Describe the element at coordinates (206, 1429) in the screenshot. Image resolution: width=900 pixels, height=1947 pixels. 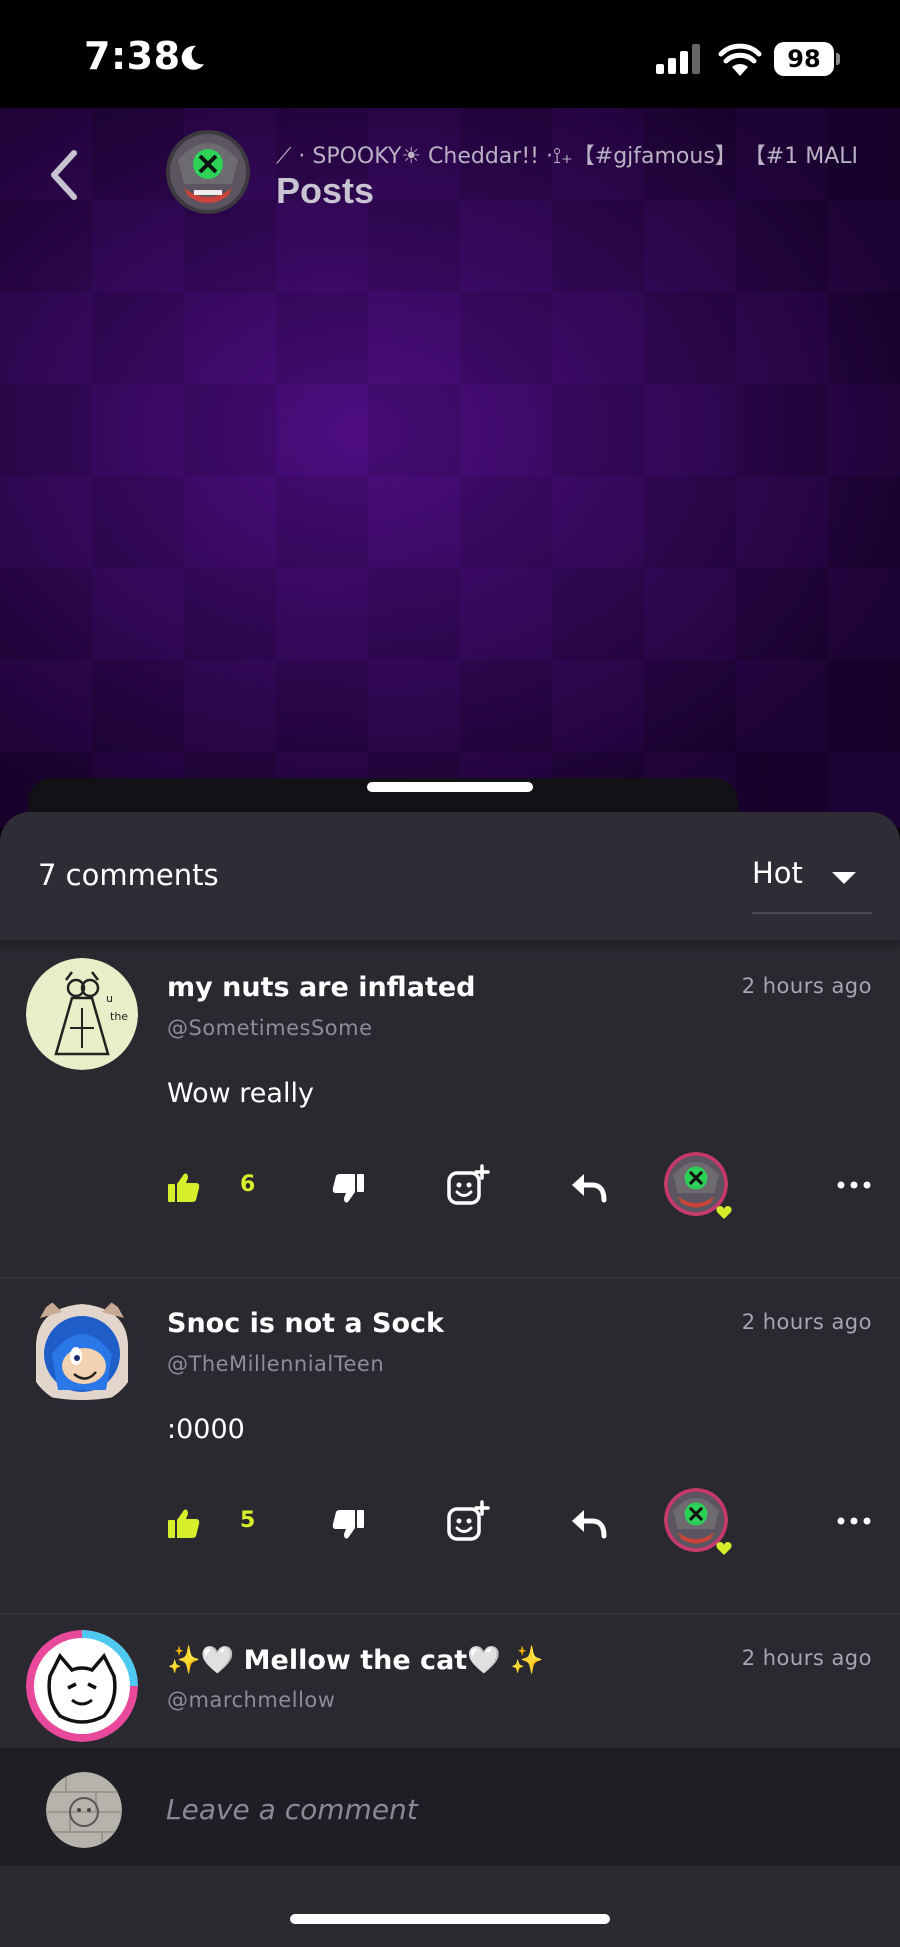
I see `comment-text: :0000` at that location.